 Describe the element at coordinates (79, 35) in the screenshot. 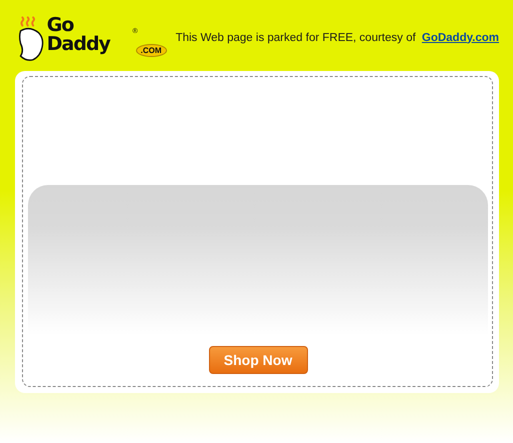

I see `logo-wordmark: Go Daddy` at that location.